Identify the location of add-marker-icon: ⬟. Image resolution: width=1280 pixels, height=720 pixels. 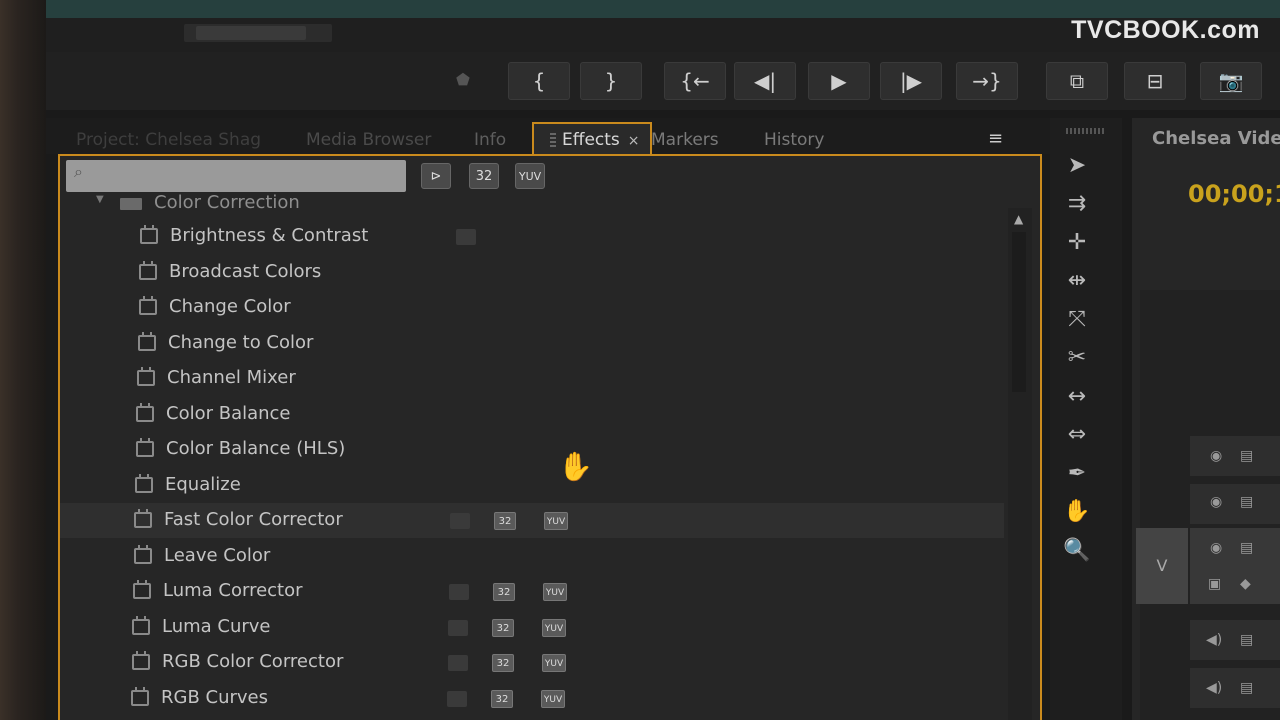
(465, 79).